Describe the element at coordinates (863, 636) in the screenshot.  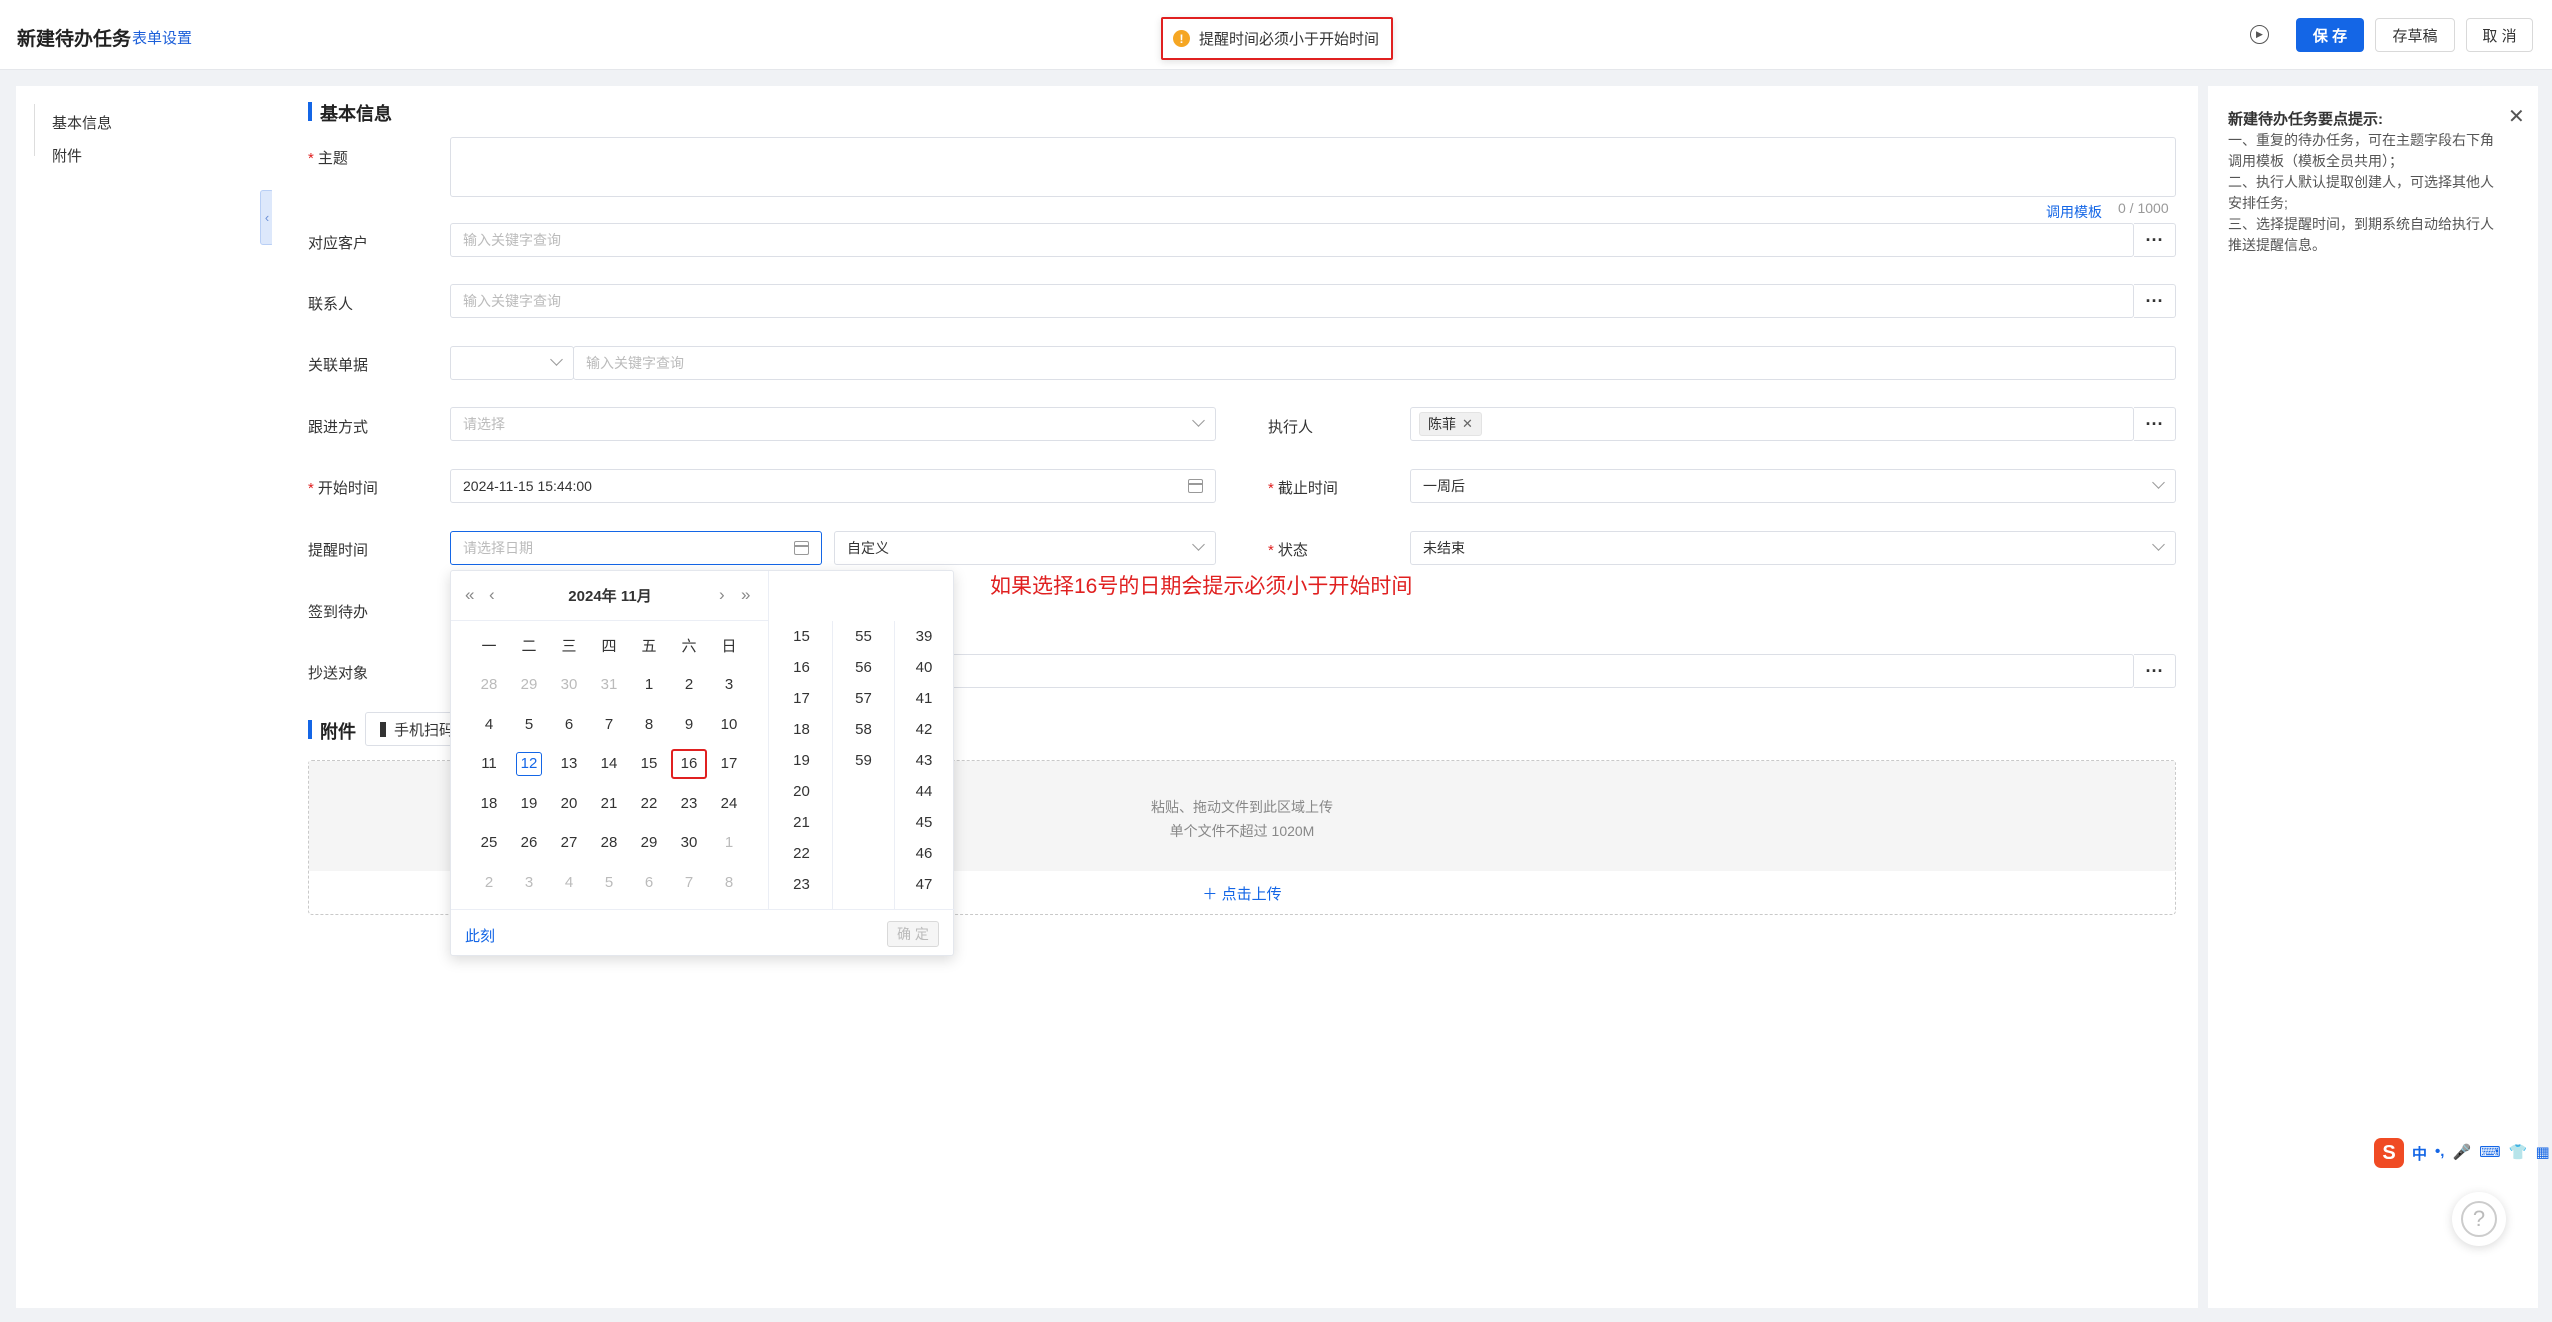
I see `minute-option: 55` at that location.